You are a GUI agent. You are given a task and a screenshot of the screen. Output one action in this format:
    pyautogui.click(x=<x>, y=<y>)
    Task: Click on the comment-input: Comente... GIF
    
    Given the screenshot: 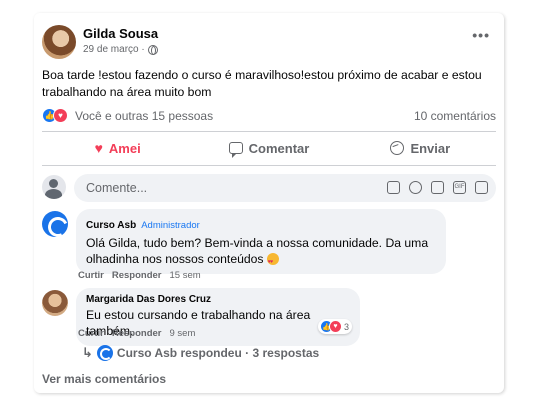 What is the action you would take?
    pyautogui.click(x=285, y=188)
    